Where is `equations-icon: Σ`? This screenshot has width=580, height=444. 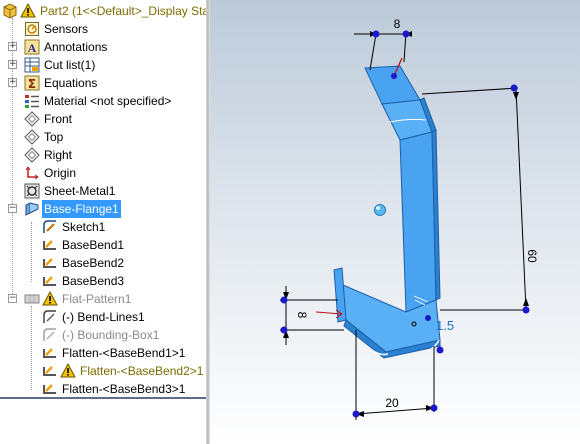
equations-icon: Σ is located at coordinates (32, 83).